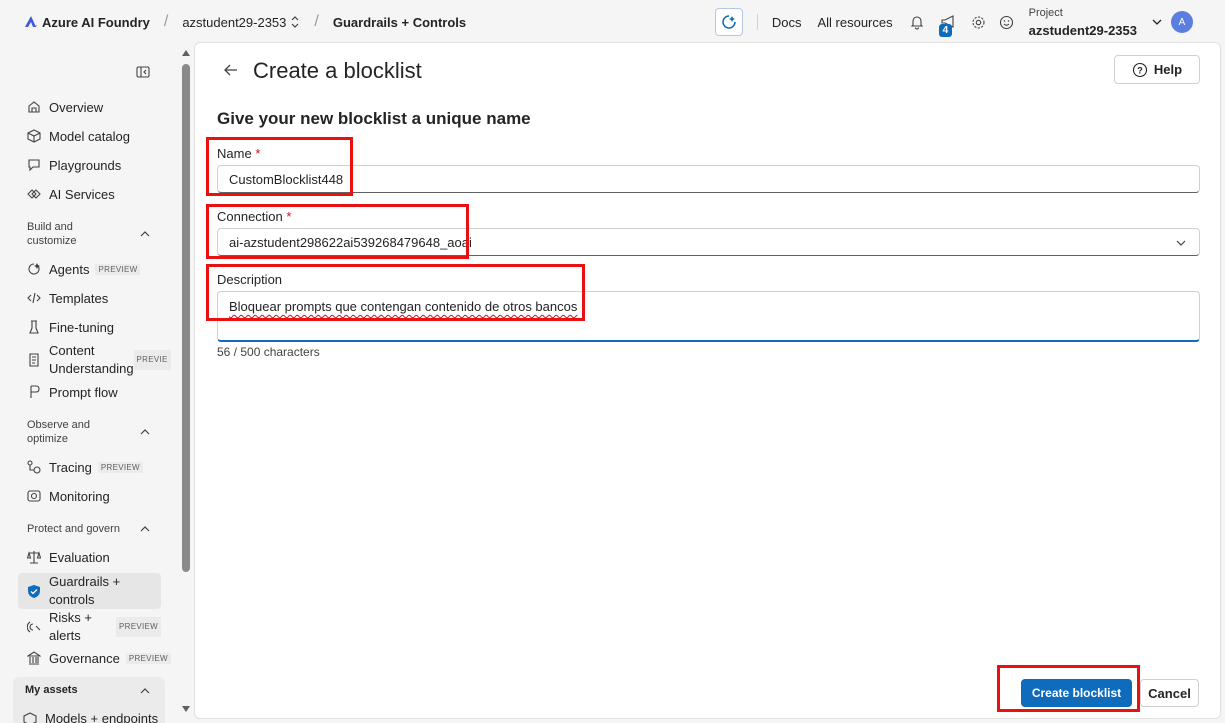 This screenshot has width=1225, height=723. What do you see at coordinates (34, 467) in the screenshot?
I see `tracing-icon` at bounding box center [34, 467].